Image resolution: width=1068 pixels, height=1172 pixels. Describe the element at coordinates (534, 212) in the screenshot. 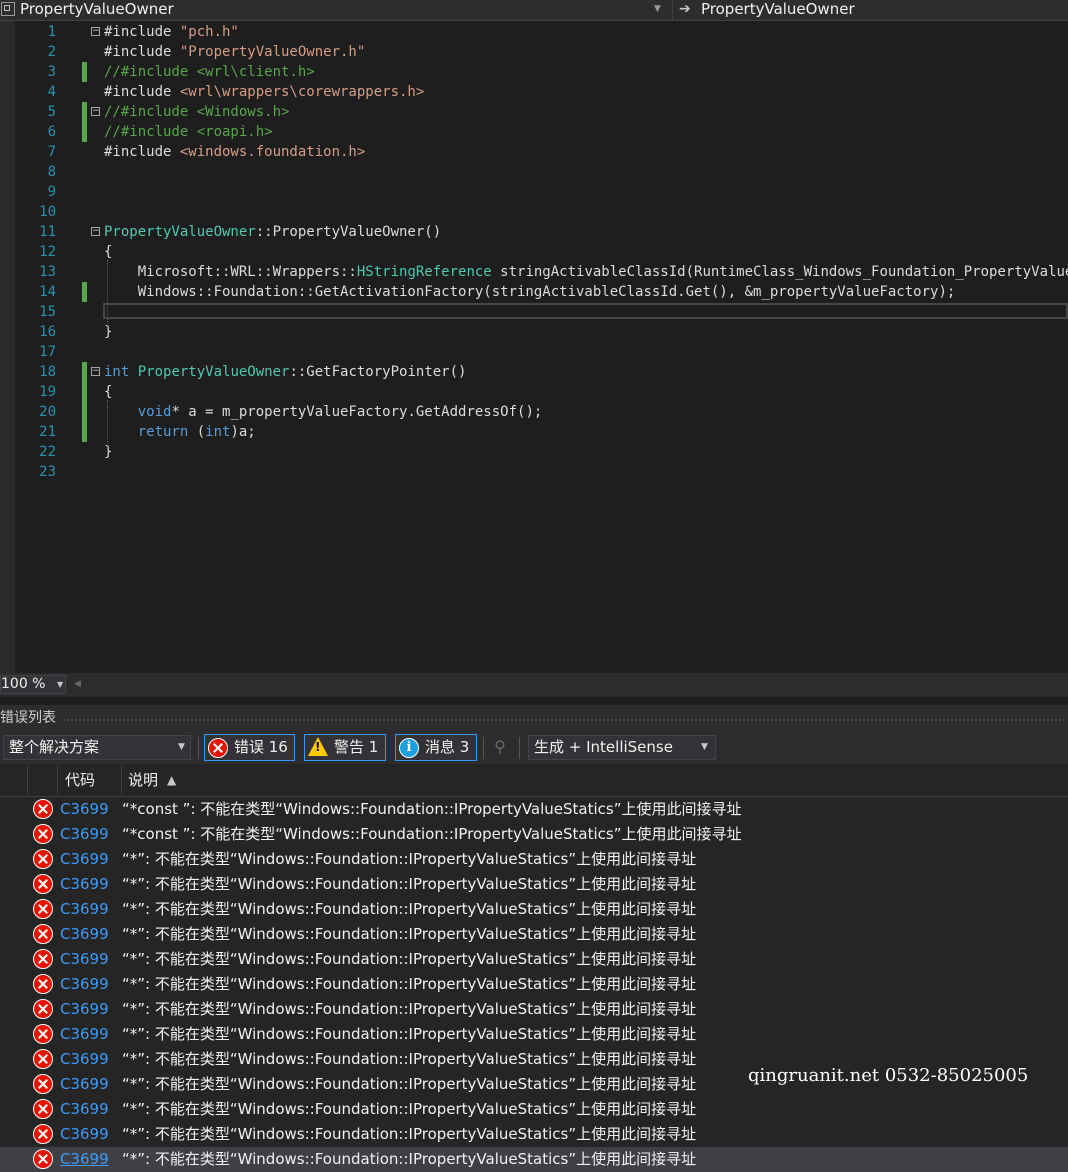

I see `code-line: 10` at that location.